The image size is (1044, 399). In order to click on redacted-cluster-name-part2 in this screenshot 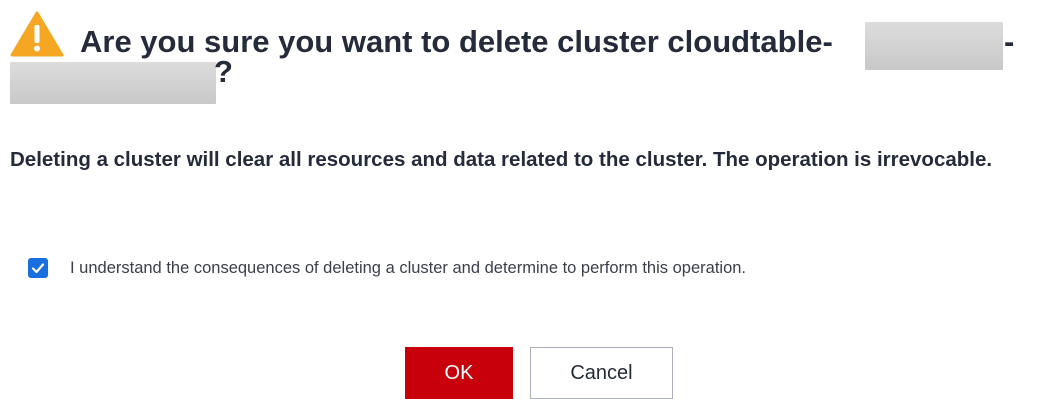, I will do `click(113, 83)`.